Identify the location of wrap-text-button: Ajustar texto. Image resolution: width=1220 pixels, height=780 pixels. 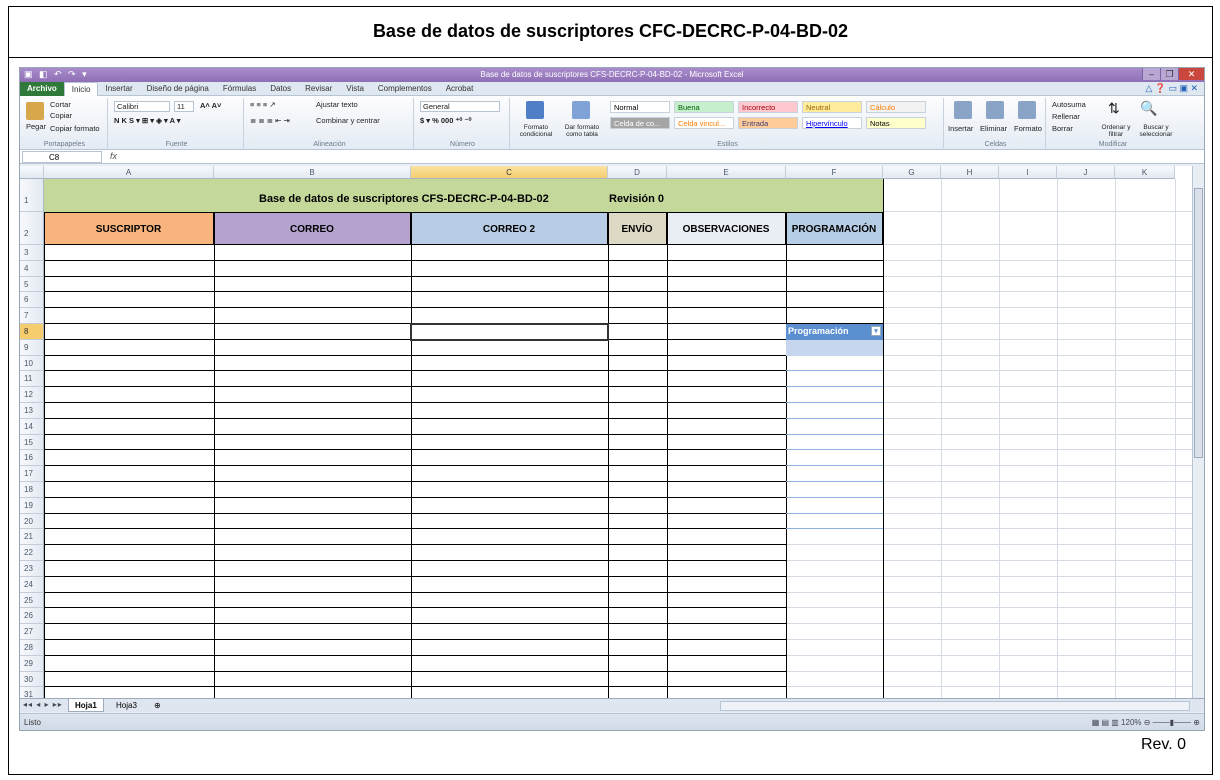
(337, 104).